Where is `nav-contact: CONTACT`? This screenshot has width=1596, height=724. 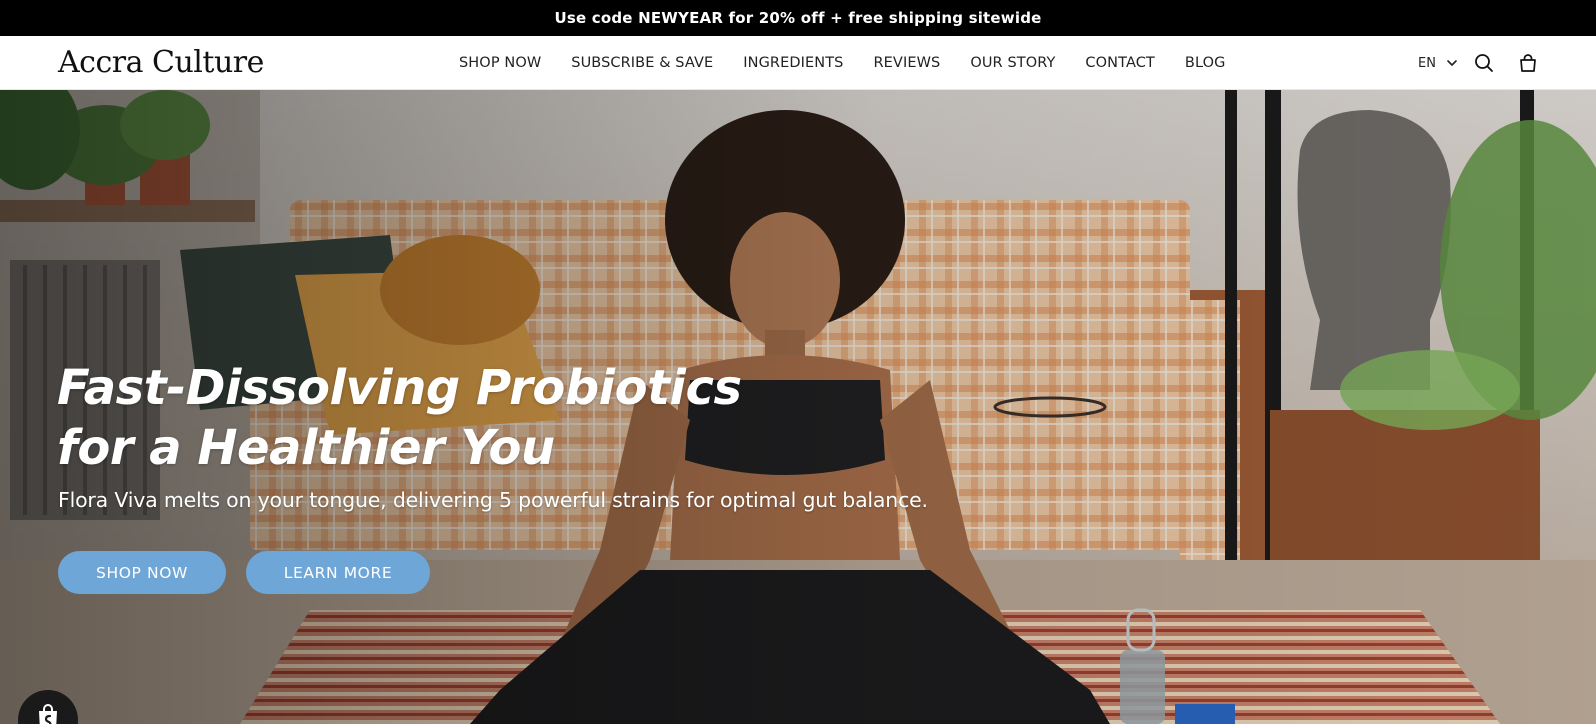 nav-contact: CONTACT is located at coordinates (1119, 63).